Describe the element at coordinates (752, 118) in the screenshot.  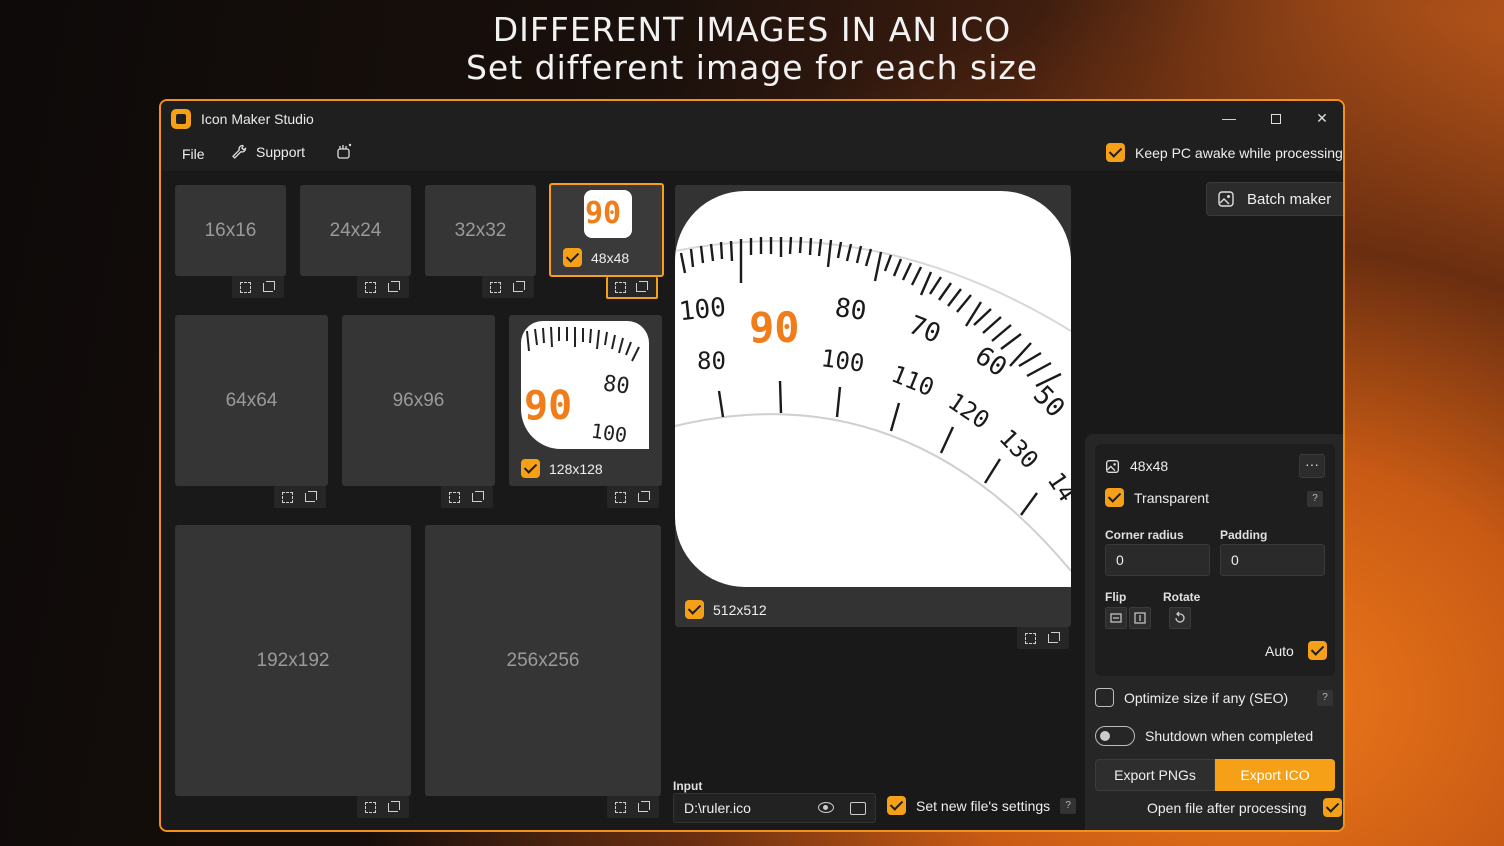
I see `title-bar: Icon Maker Studio — ✕` at that location.